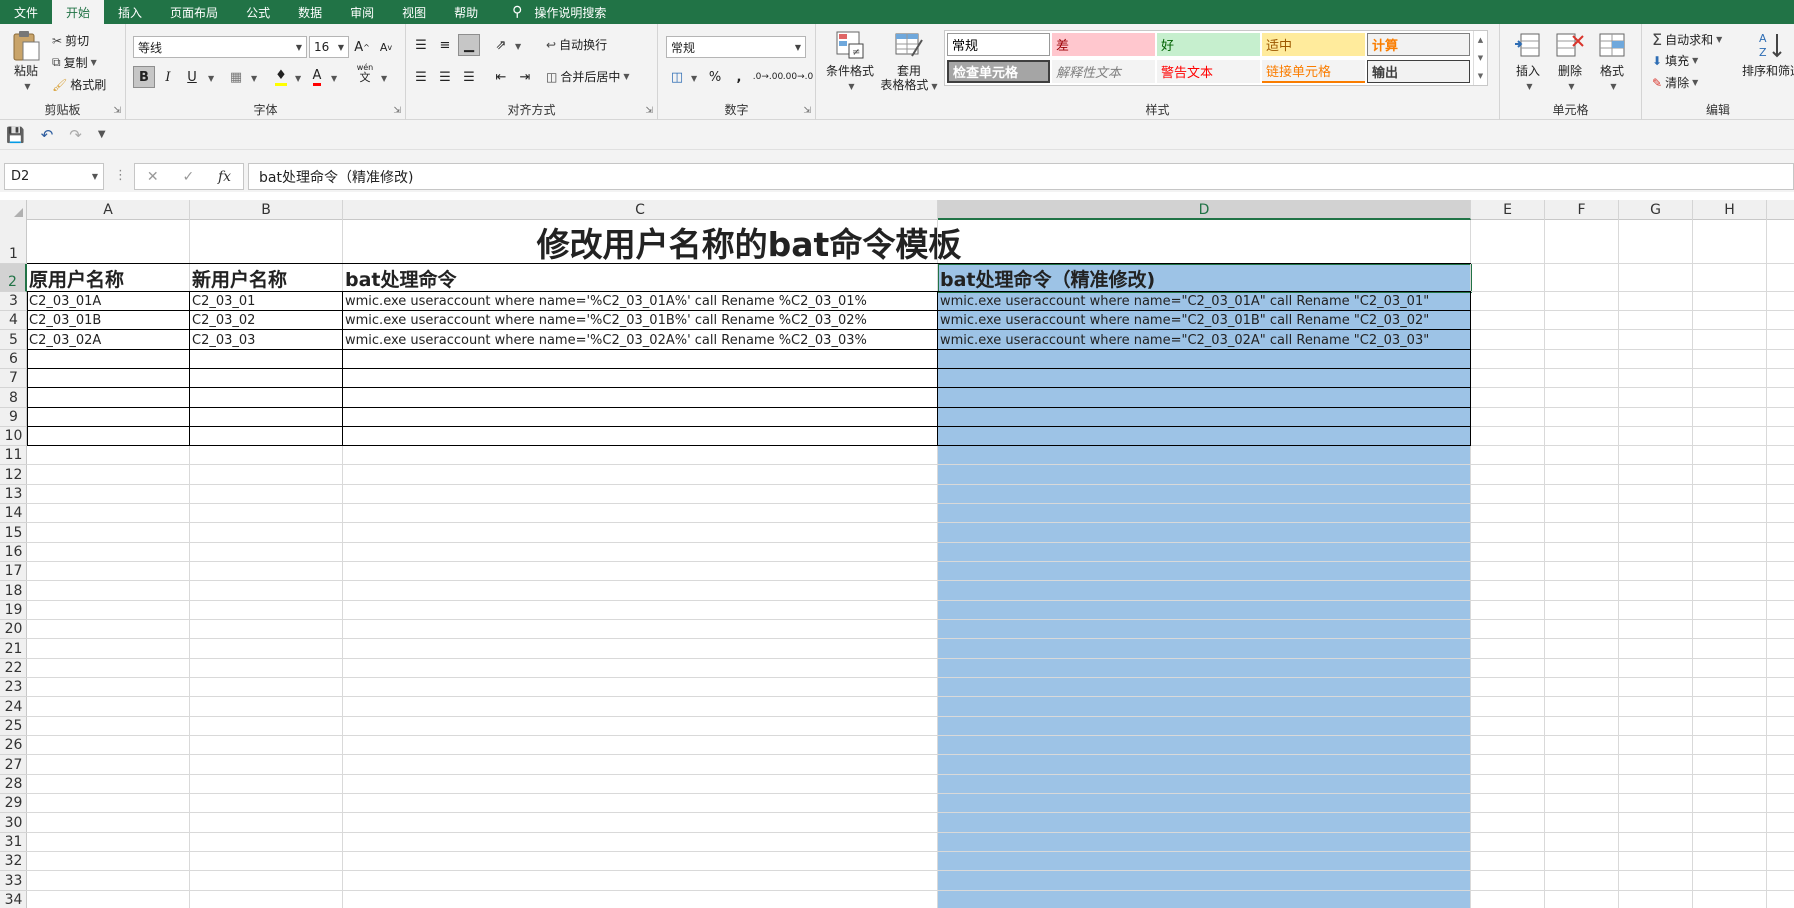 This screenshot has width=1794, height=908. I want to click on row-header-7: 7, so click(13, 378).